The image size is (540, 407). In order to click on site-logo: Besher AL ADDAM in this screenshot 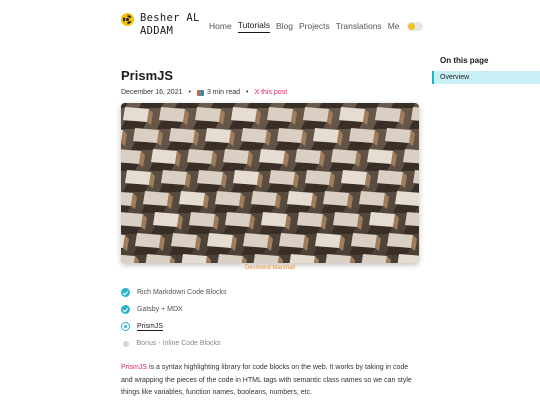, I will do `click(160, 25)`.